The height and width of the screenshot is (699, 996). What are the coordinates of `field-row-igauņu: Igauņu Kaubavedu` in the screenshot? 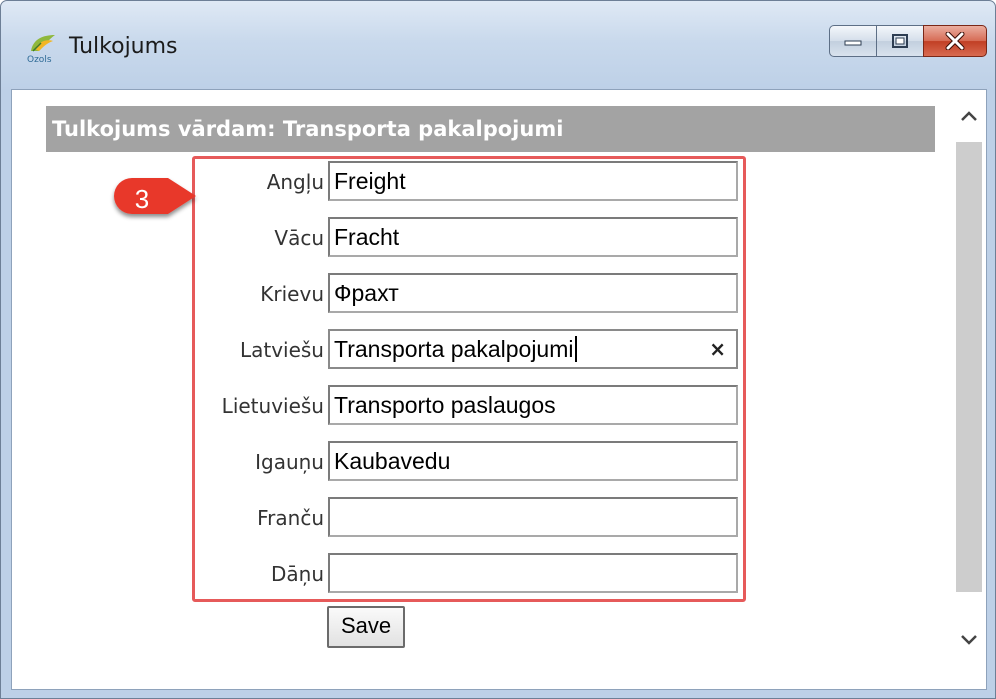 It's located at (472, 462).